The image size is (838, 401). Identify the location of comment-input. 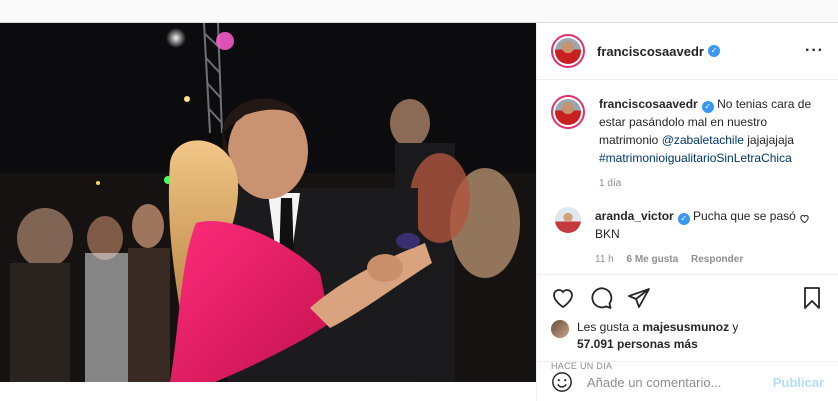
(680, 382).